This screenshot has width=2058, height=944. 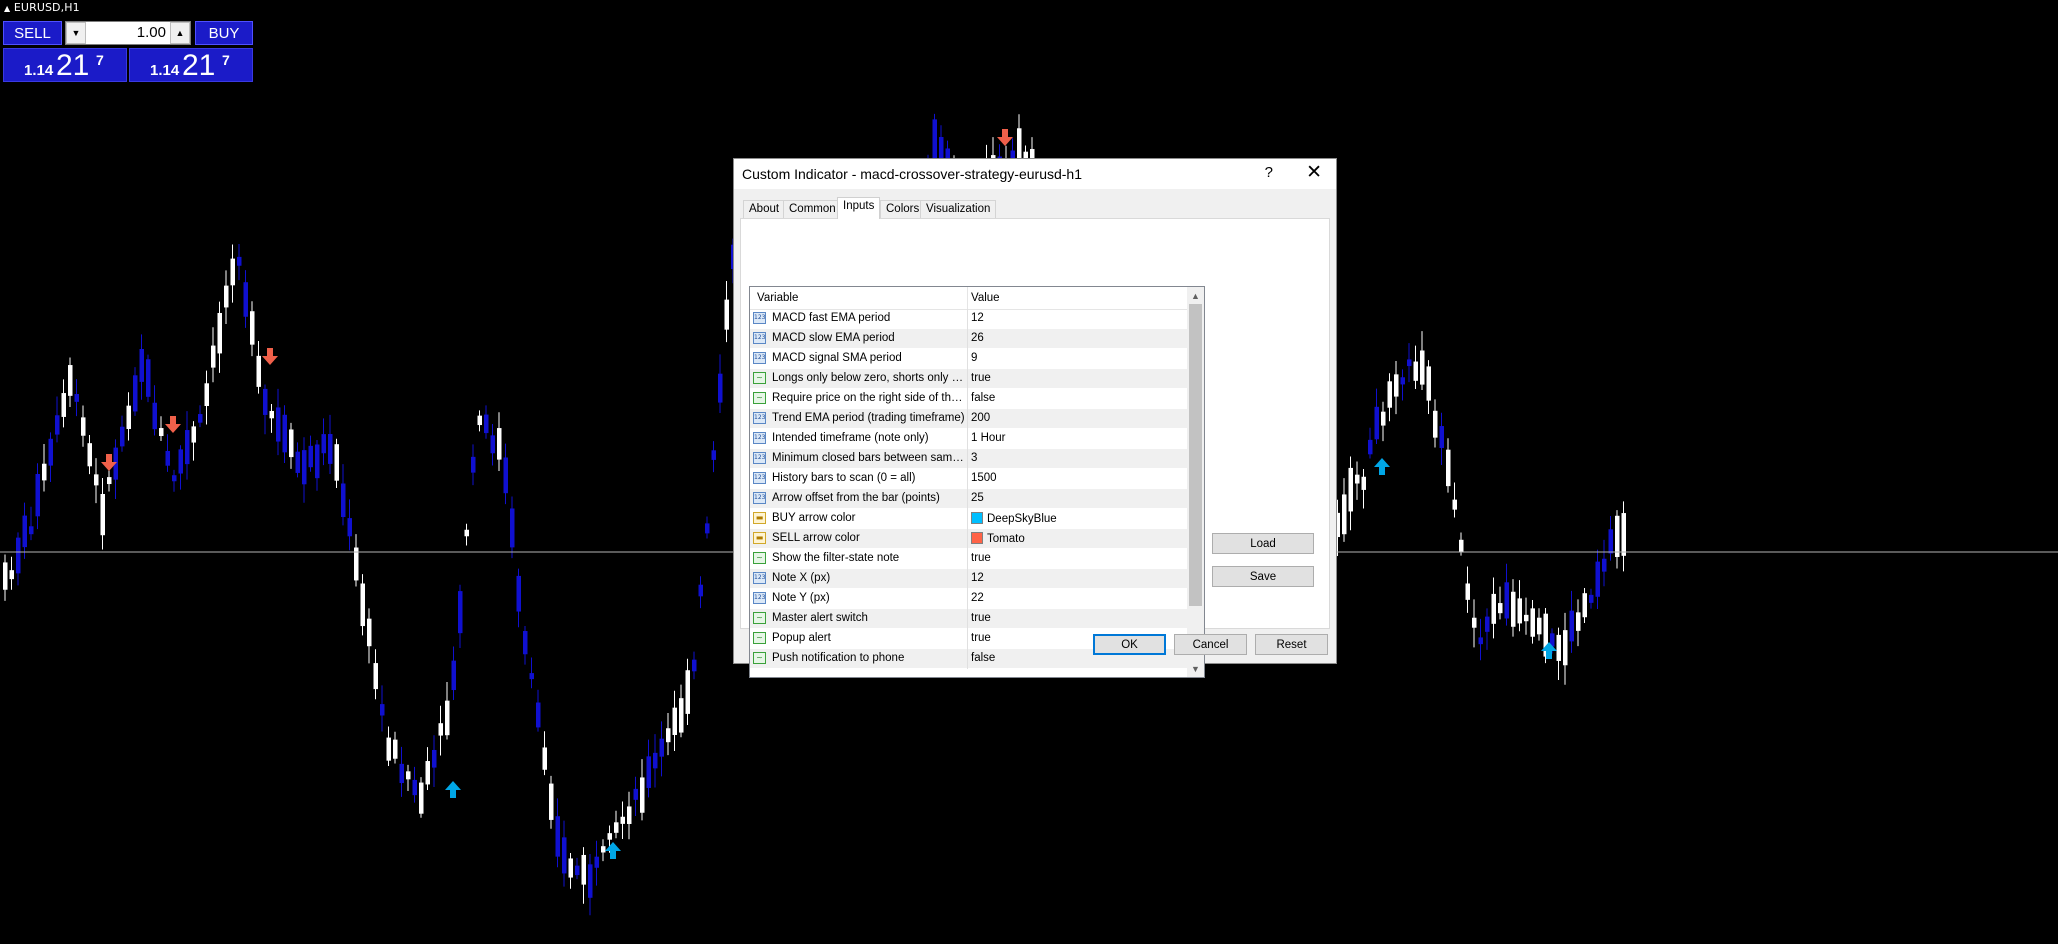 I want to click on input-row: ▬ SELL arrow color Tomato, so click(x=968, y=539).